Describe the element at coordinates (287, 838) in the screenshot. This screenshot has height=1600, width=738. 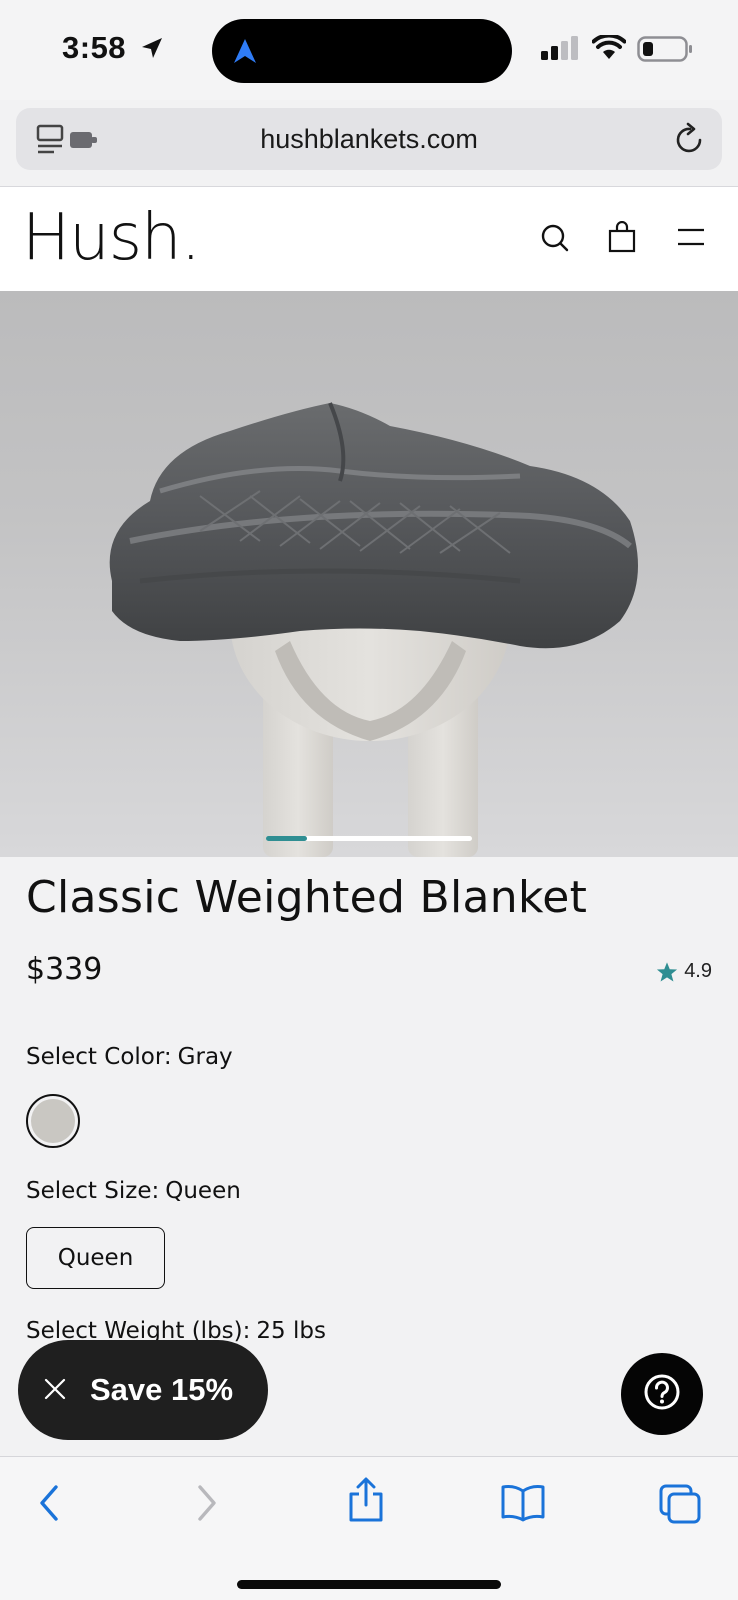
I see `carousel-progress-fill` at that location.